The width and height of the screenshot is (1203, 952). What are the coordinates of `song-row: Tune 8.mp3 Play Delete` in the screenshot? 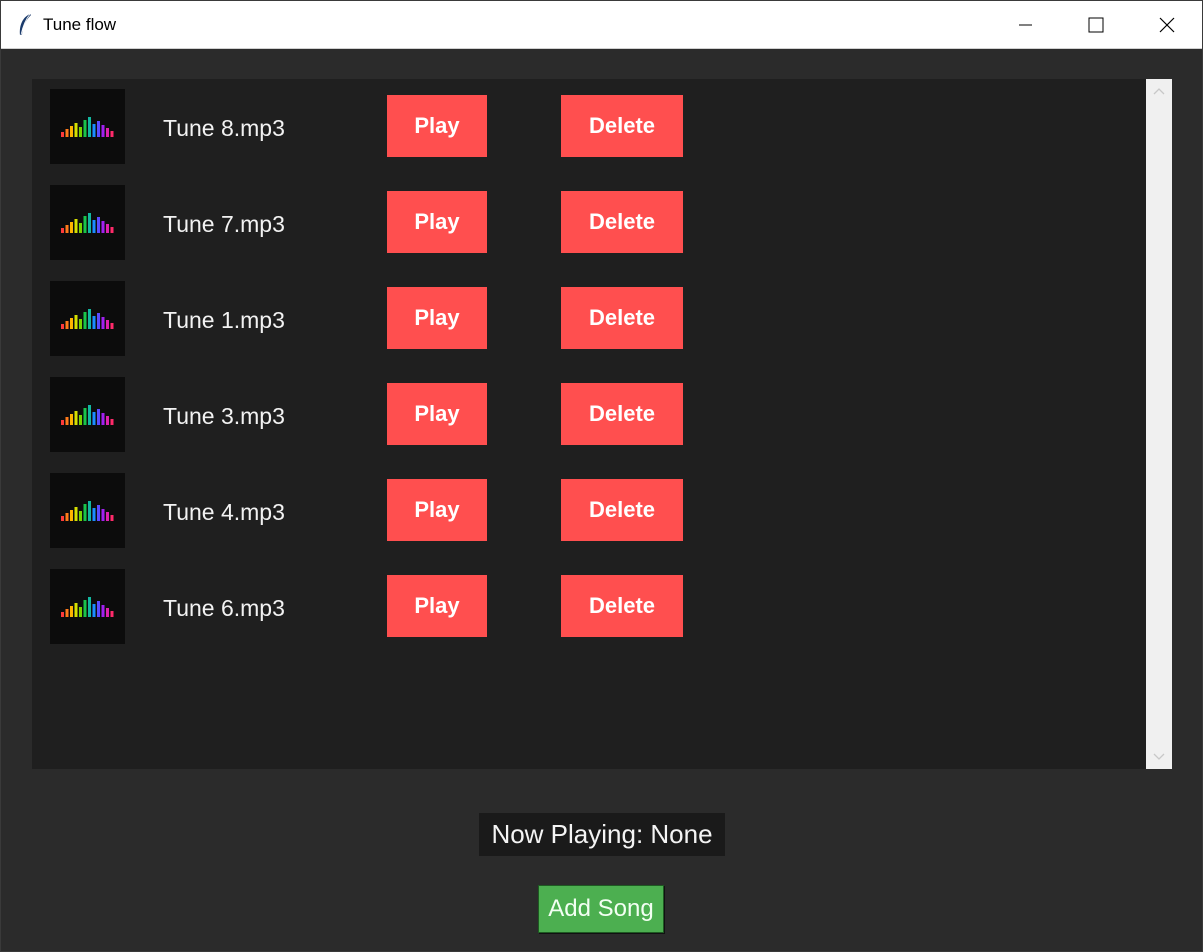 It's located at (589, 121).